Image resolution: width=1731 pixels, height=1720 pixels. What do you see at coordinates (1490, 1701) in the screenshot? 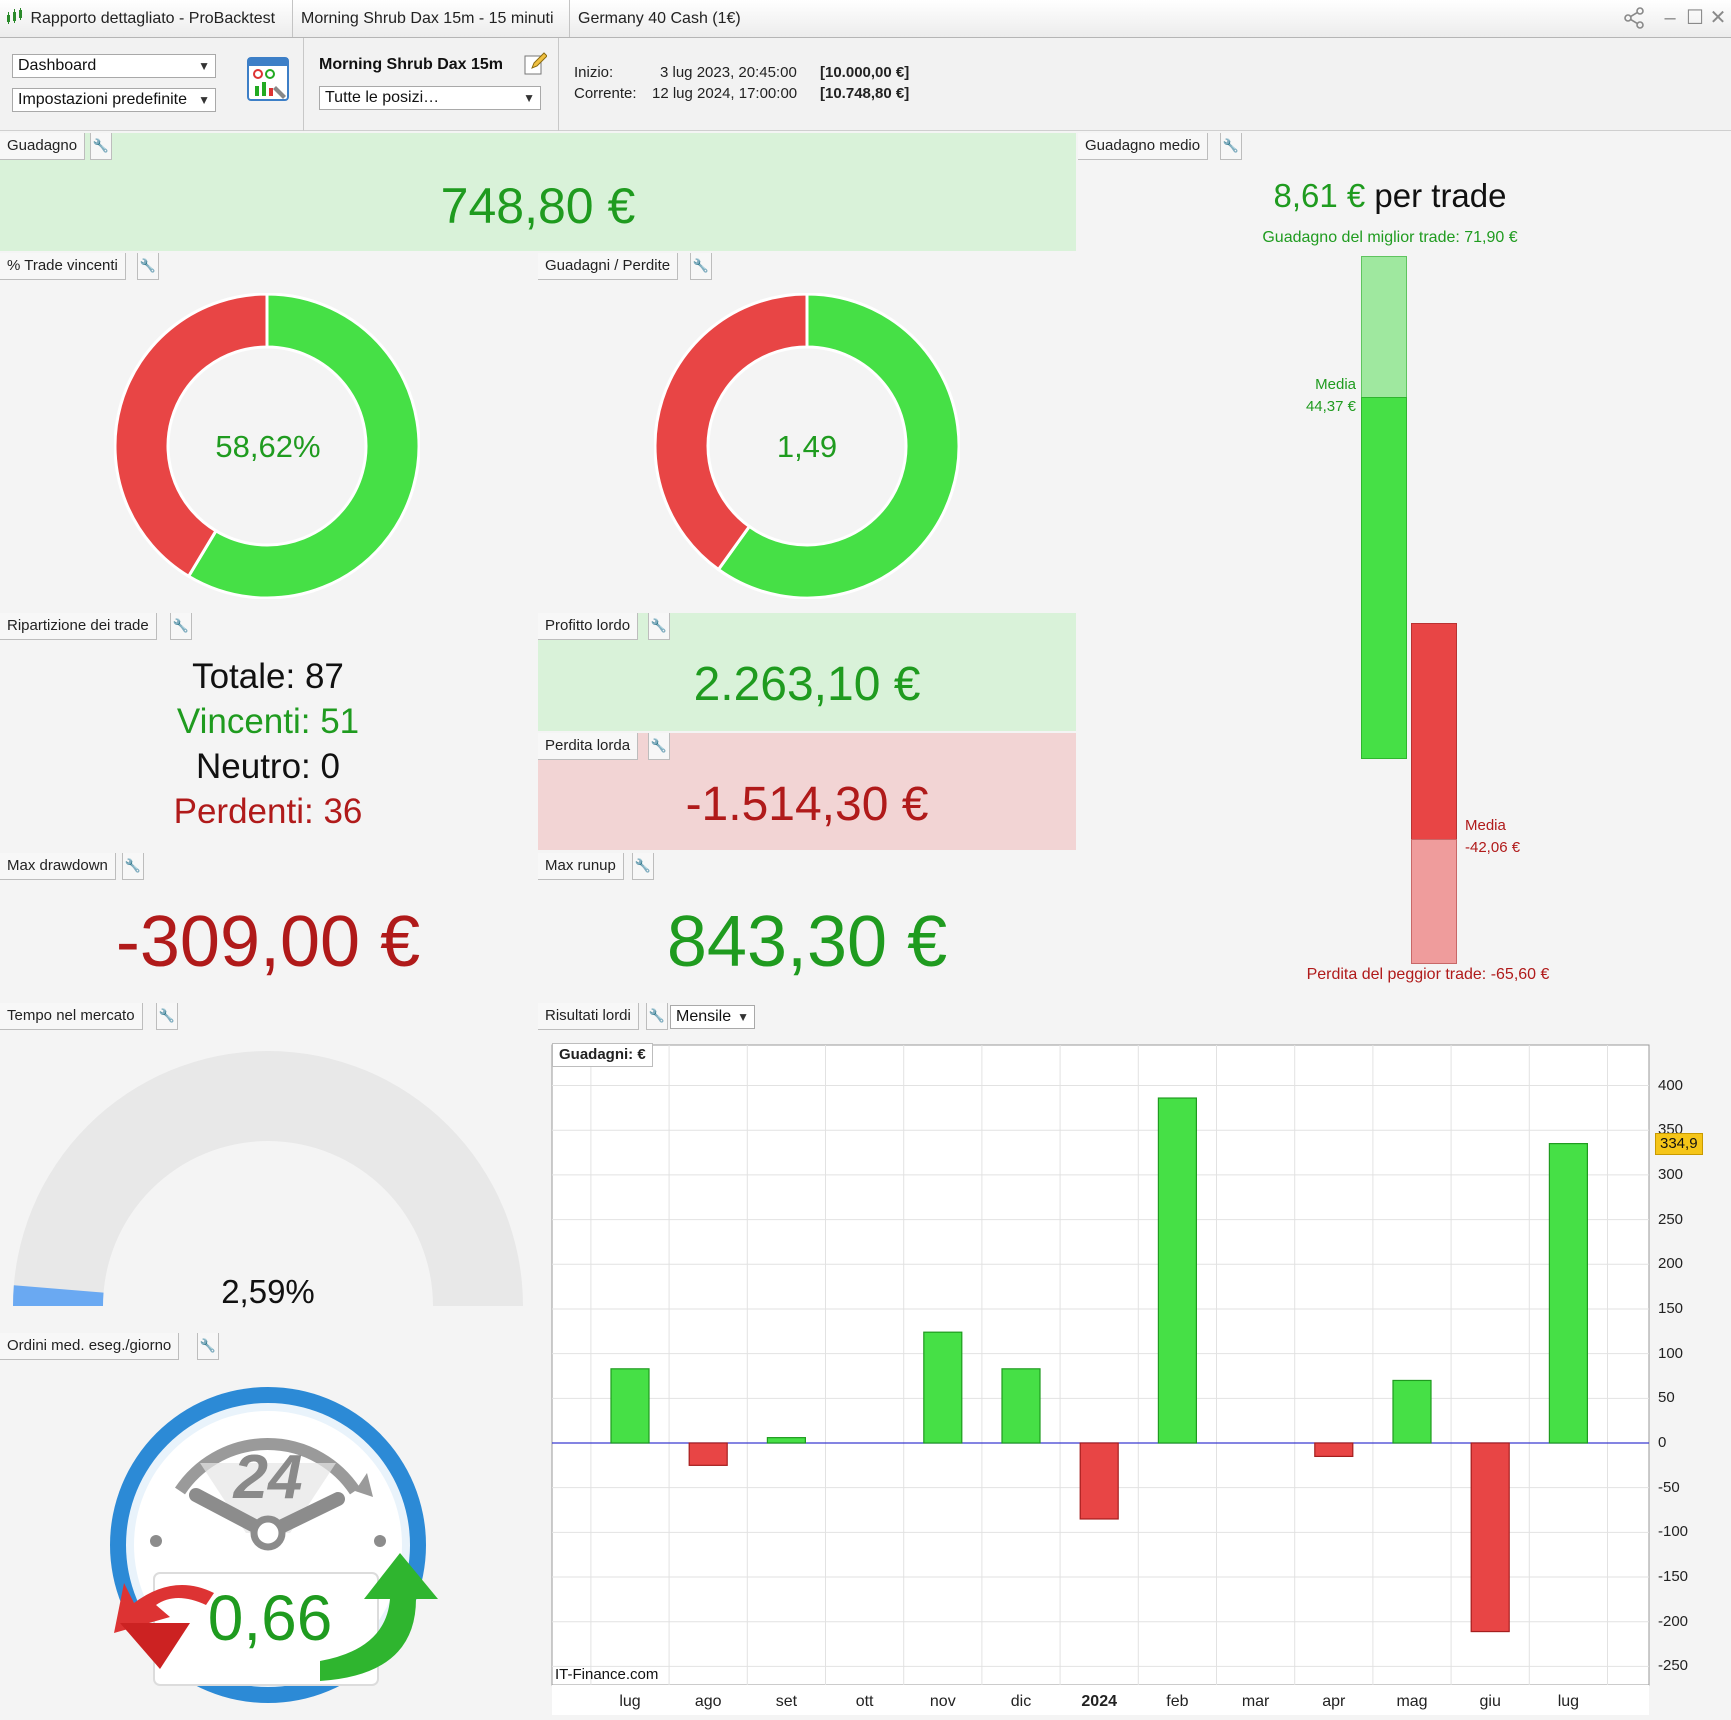
I see `x-tick-label: giu` at bounding box center [1490, 1701].